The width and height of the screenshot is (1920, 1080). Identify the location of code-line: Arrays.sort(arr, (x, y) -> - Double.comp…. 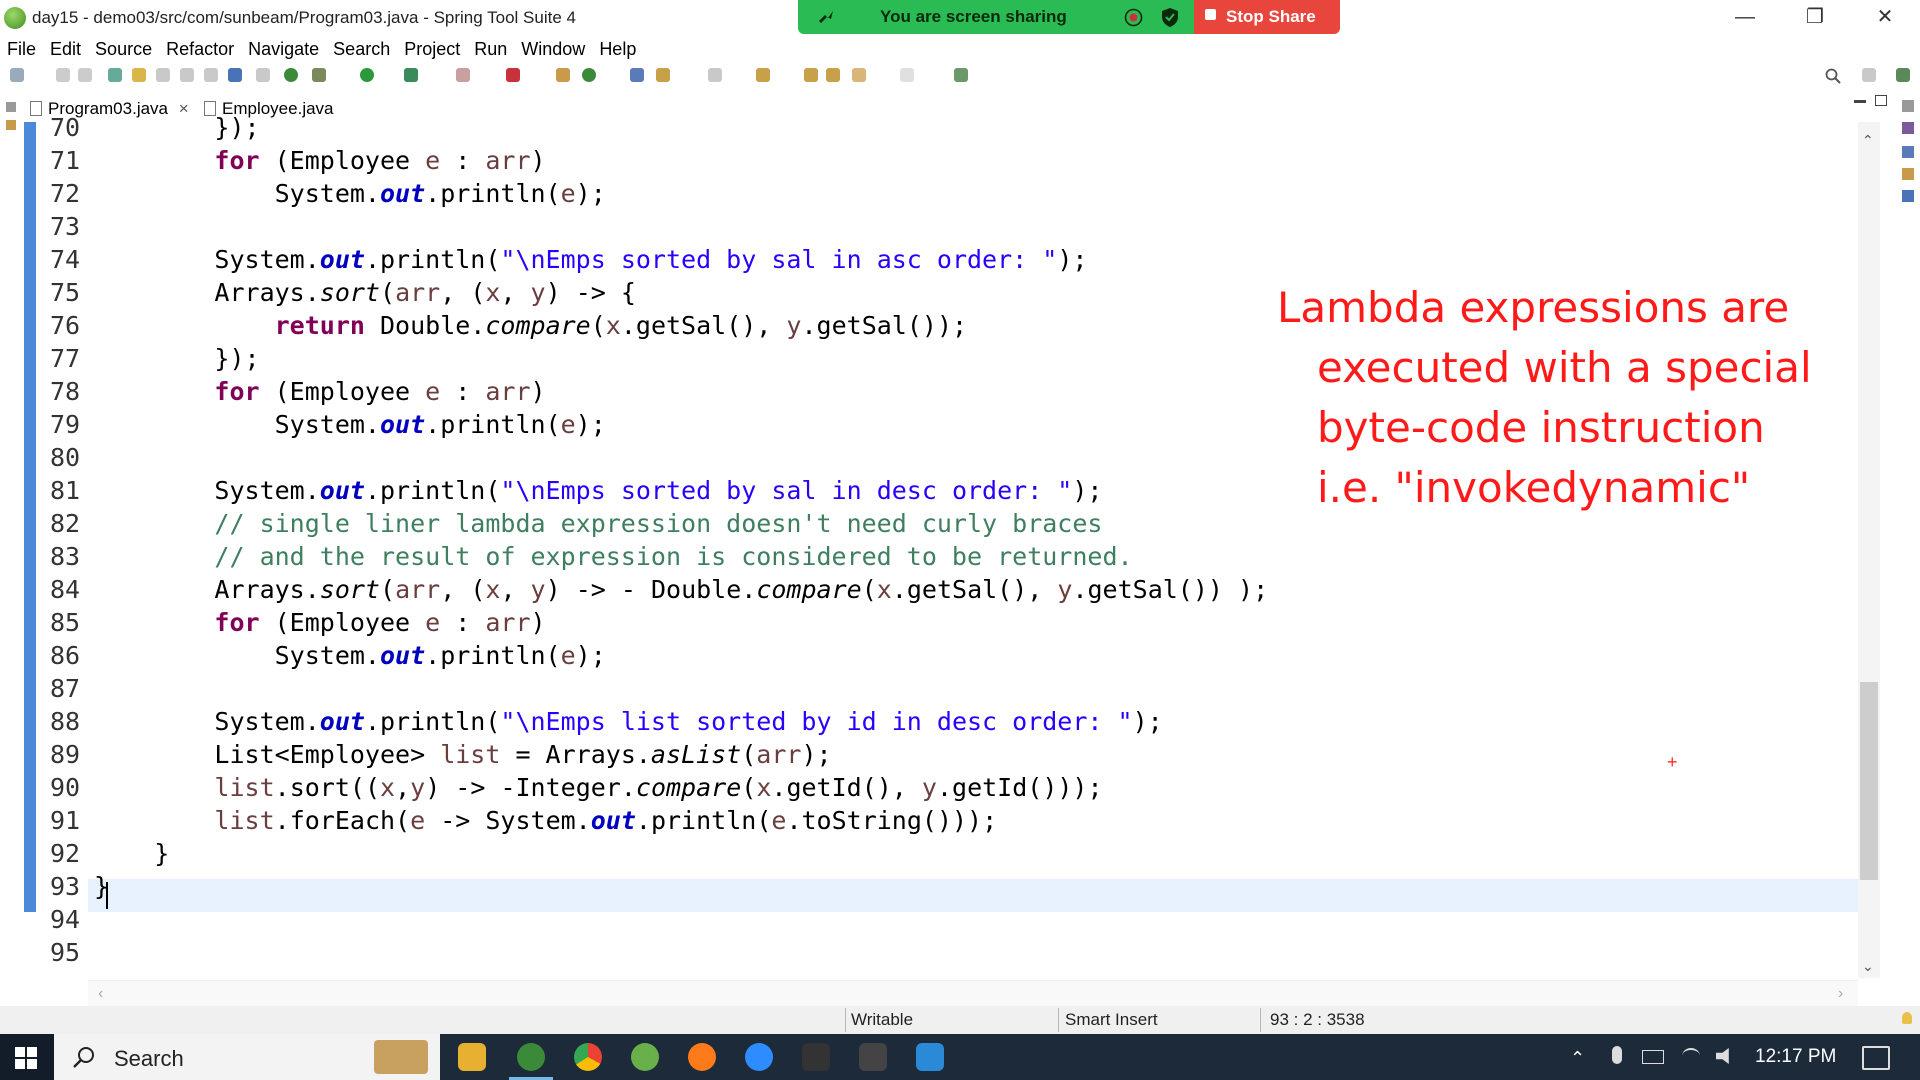
(681, 589).